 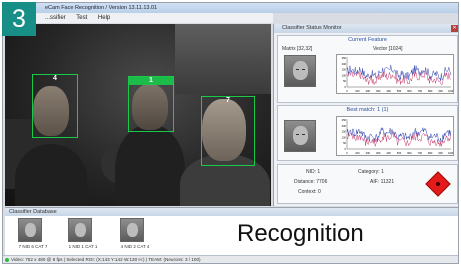 I want to click on person-left-body, so click(x=51, y=175).